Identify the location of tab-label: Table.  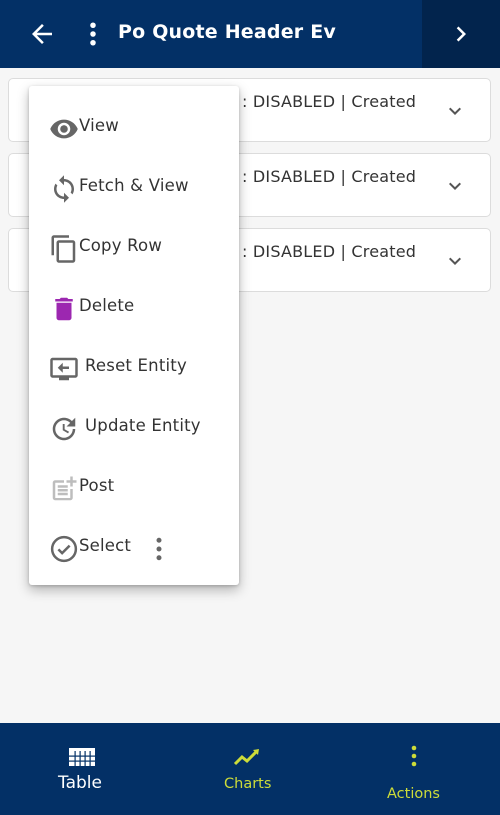
(80, 783).